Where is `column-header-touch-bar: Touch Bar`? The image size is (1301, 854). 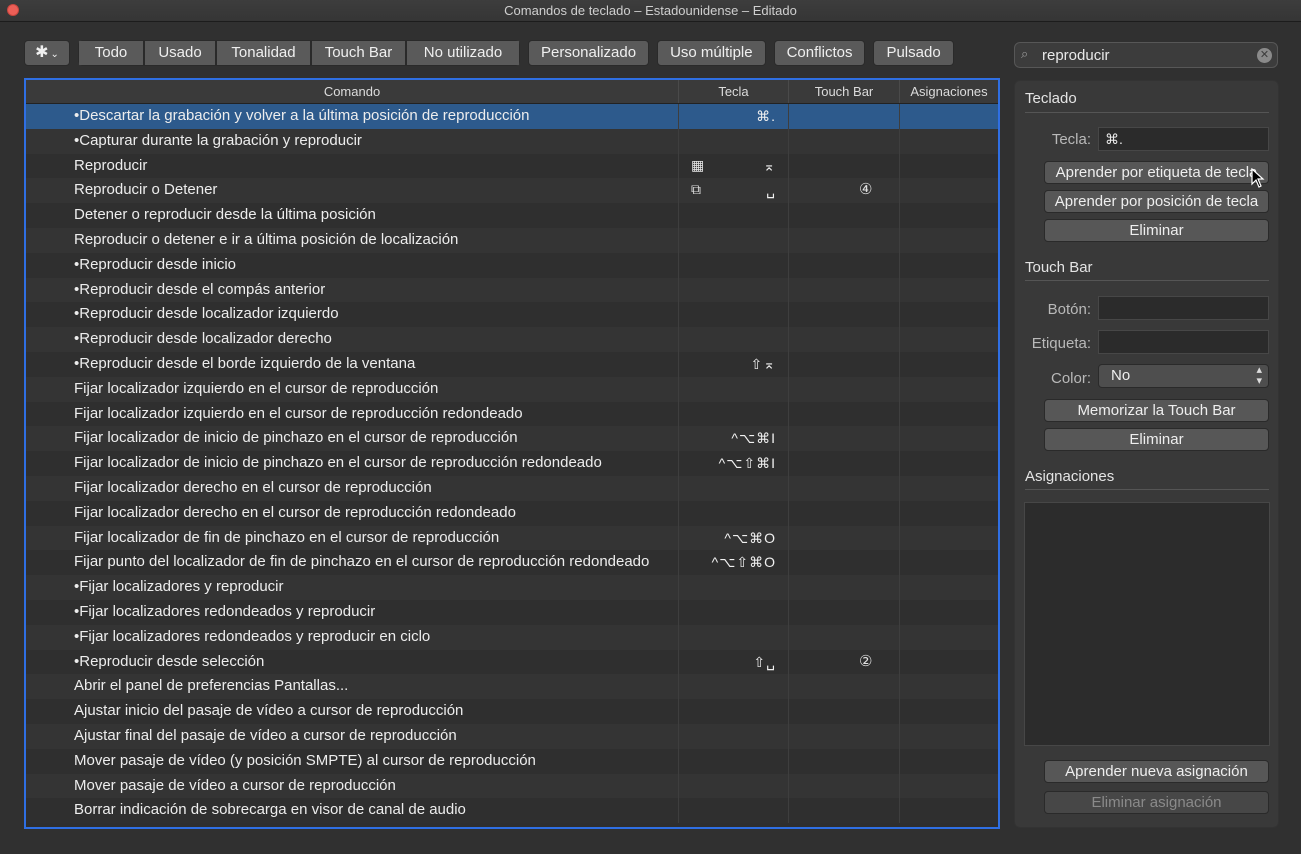
column-header-touch-bar: Touch Bar is located at coordinates (844, 91).